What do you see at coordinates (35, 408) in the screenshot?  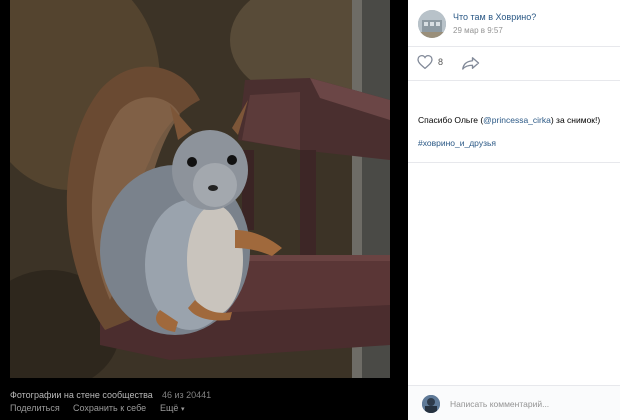 I see `share-photo-link: Поделиться` at bounding box center [35, 408].